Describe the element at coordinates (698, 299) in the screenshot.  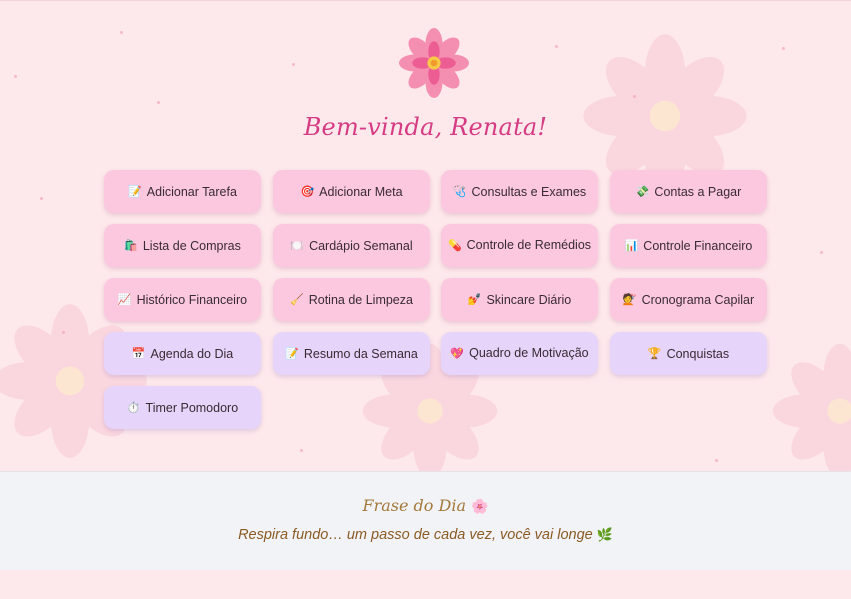
I see `button-label: Cronograma Capilar` at that location.